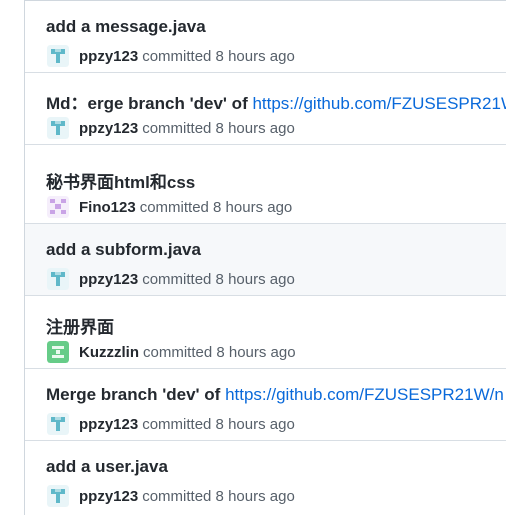 The height and width of the screenshot is (515, 506). I want to click on commit-message: 秘书界面html和css, so click(120, 182).